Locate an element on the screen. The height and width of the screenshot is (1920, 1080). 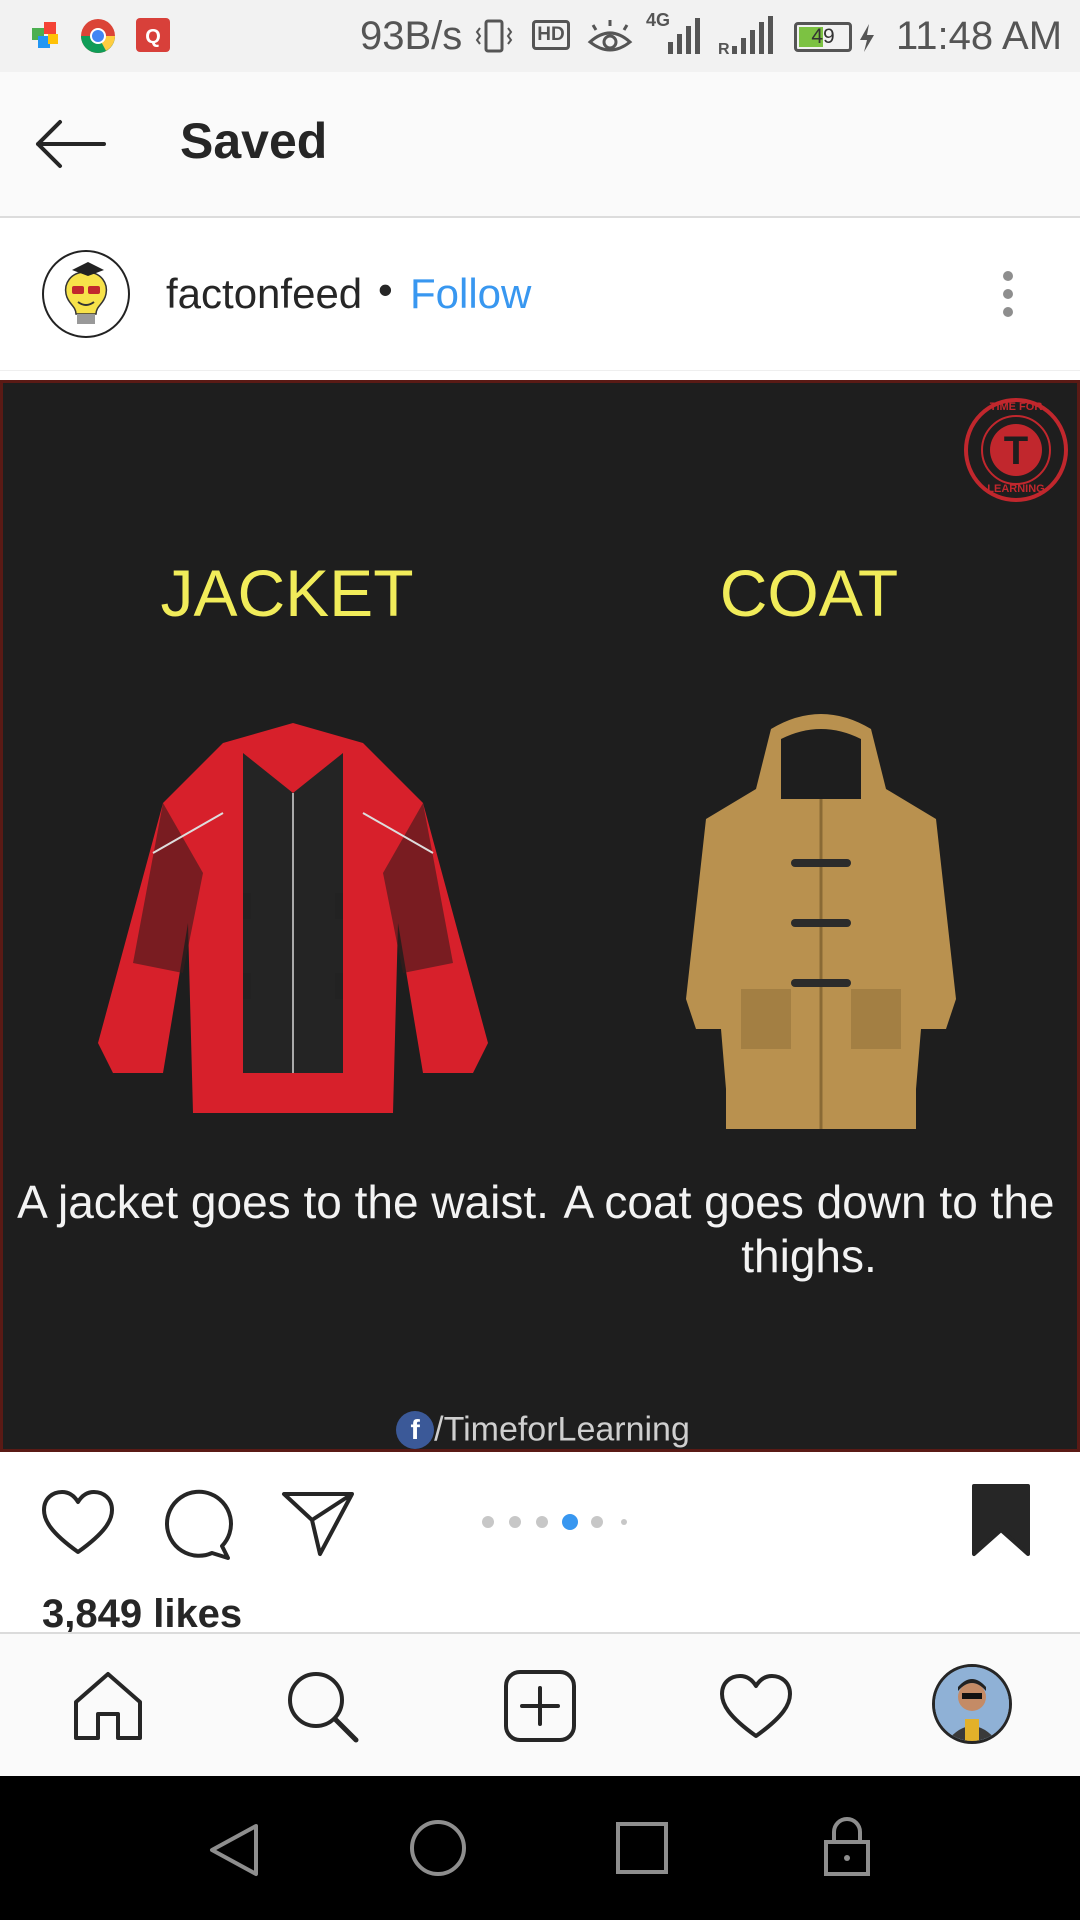
coat-title: COAT is located at coordinates (809, 593).